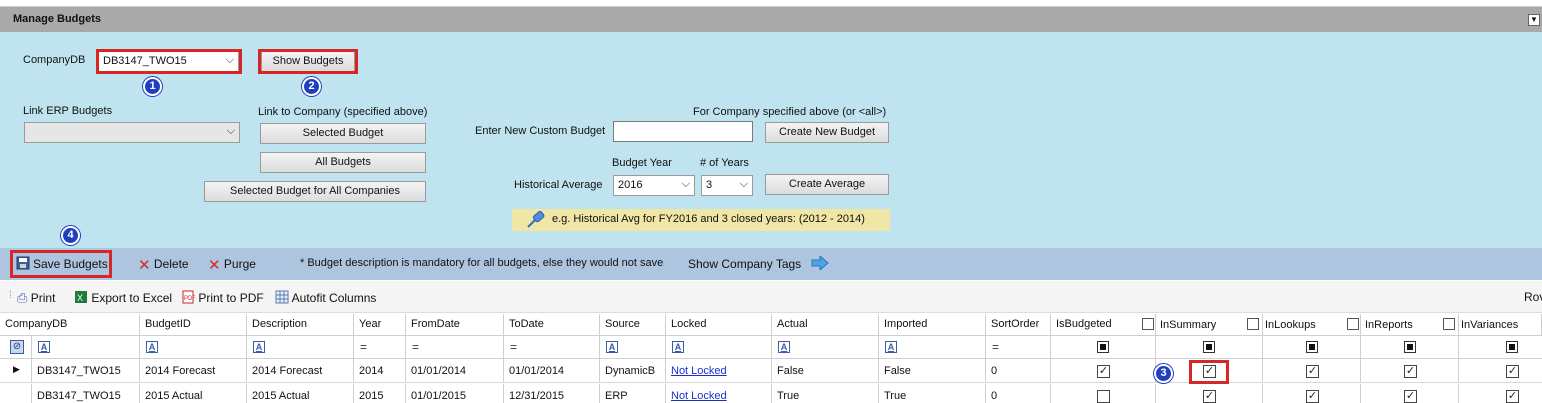 The height and width of the screenshot is (403, 1542). What do you see at coordinates (1103, 325) in the screenshot?
I see `column-header-isbudgeted: IsBudgeted` at bounding box center [1103, 325].